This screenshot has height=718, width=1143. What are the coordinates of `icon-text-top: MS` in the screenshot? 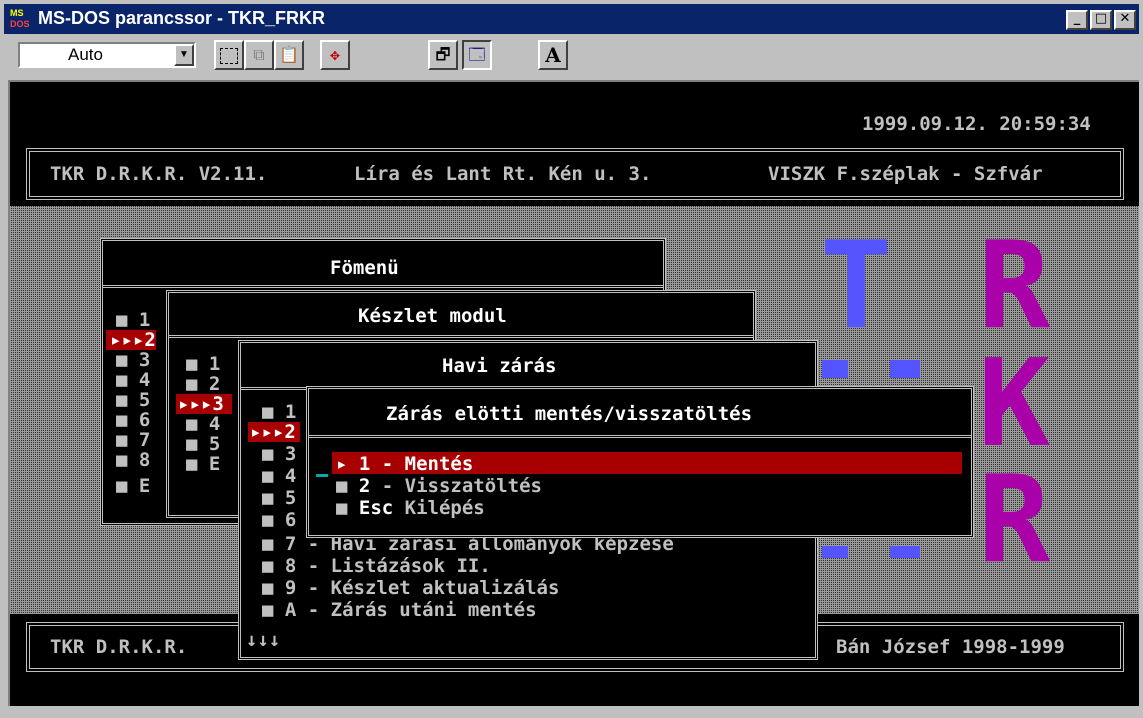 It's located at (17, 13).